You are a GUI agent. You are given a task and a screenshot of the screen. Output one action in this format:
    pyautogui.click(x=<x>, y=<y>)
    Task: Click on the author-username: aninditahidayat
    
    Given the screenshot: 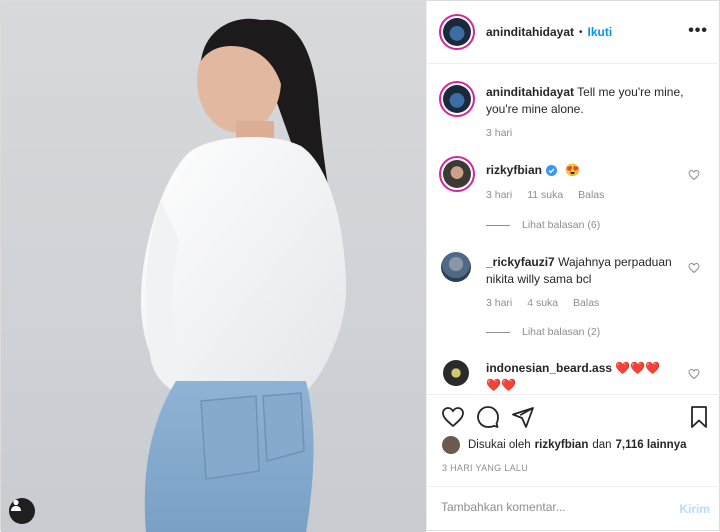 What is the action you would take?
    pyautogui.click(x=530, y=32)
    